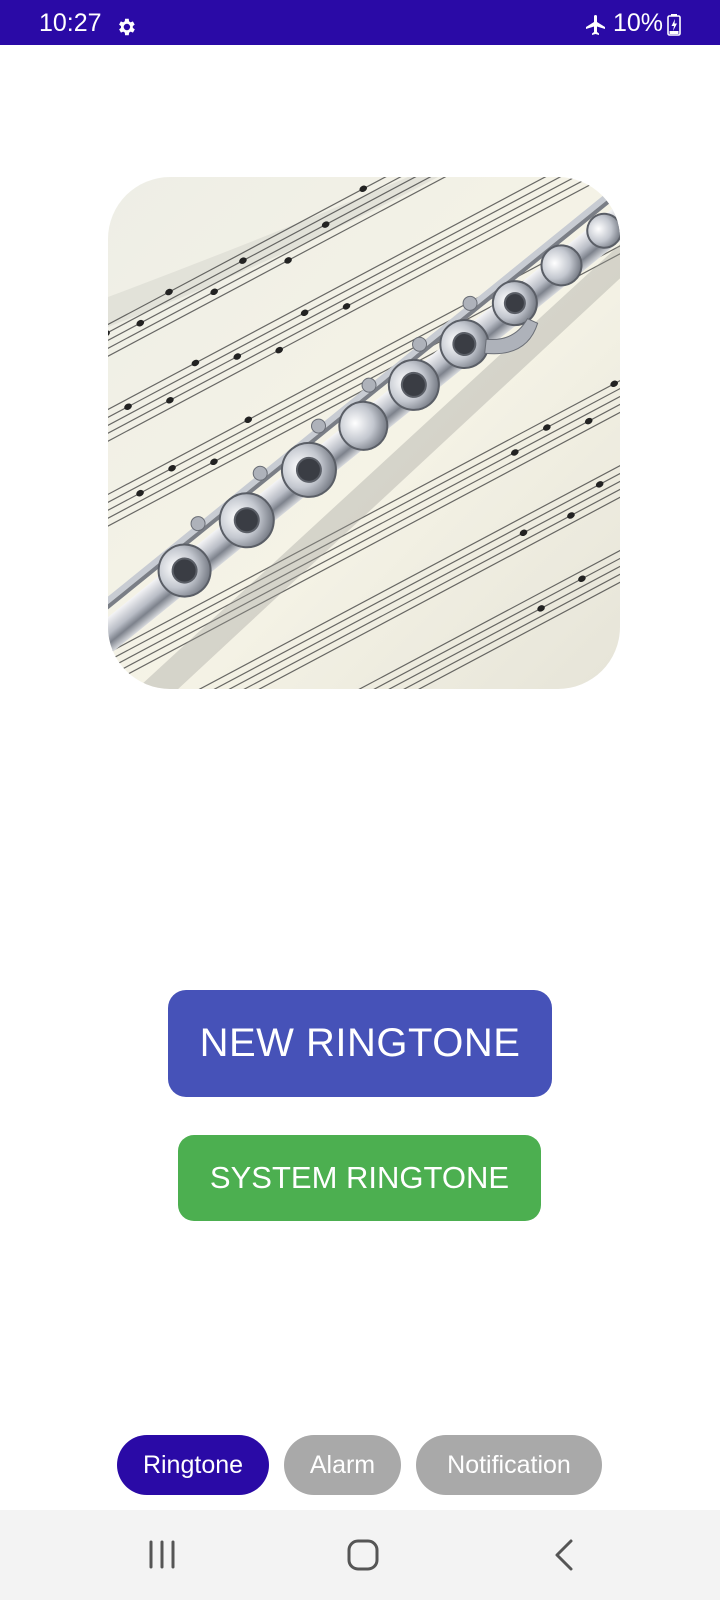 Image resolution: width=720 pixels, height=1600 pixels. I want to click on tab-ringtone: Ringtone, so click(193, 1465).